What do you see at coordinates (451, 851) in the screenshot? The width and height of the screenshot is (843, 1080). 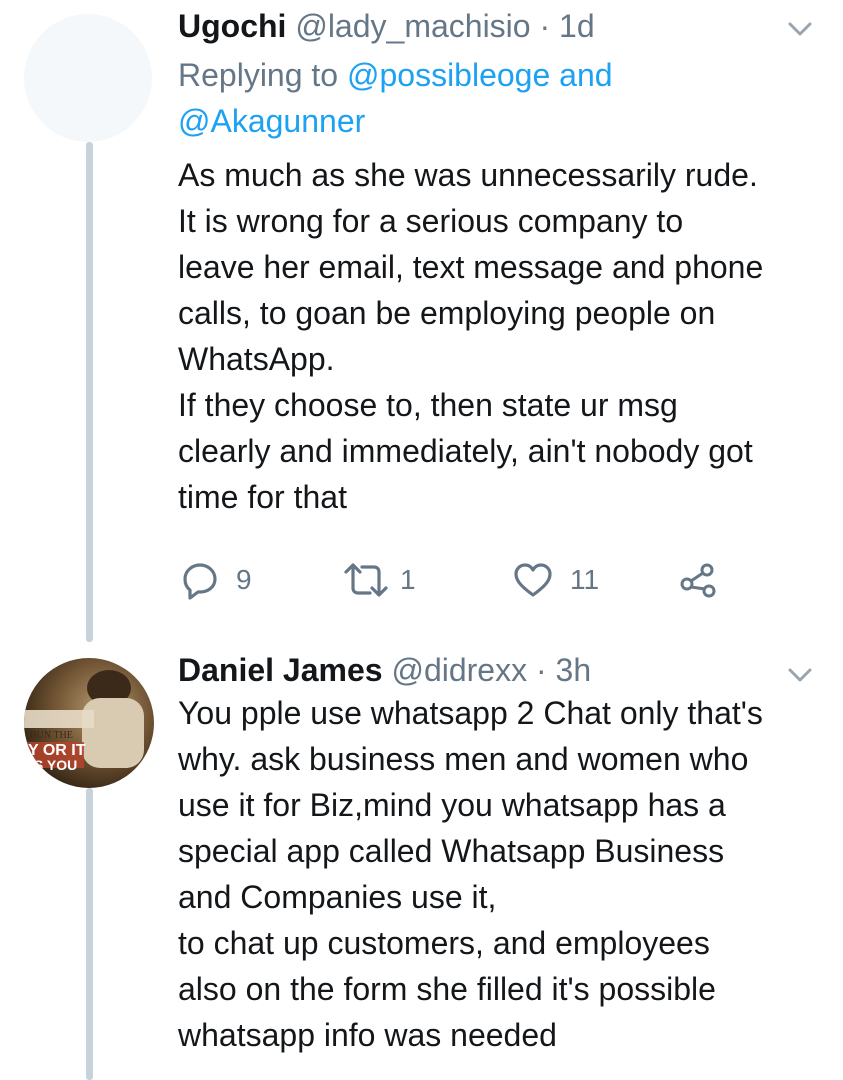 I see `tweet-text-line: special app called Whatsapp Business` at bounding box center [451, 851].